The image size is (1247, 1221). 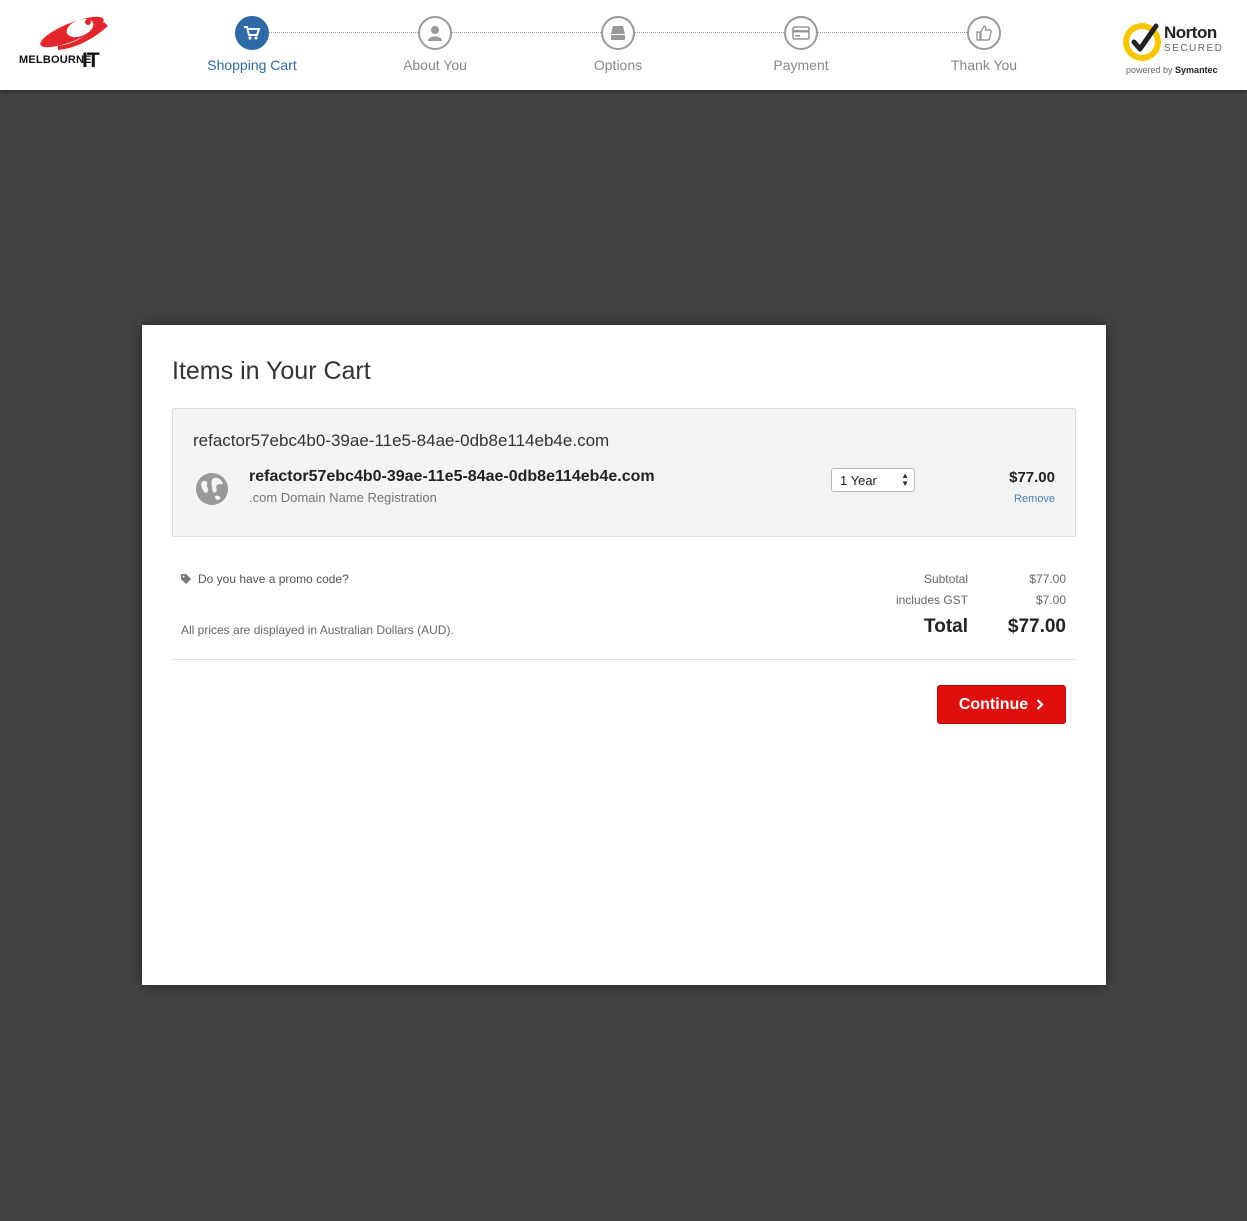 What do you see at coordinates (1034, 499) in the screenshot?
I see `remove-link: Remove` at bounding box center [1034, 499].